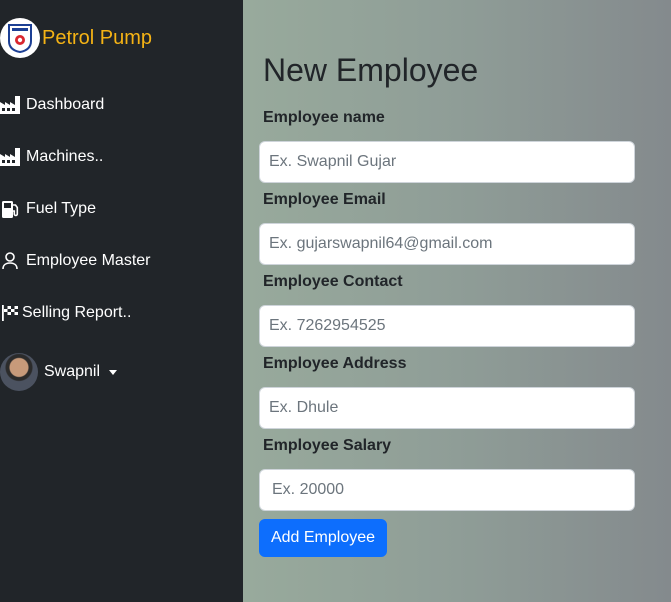 Image resolution: width=671 pixels, height=602 pixels. Describe the element at coordinates (65, 156) in the screenshot. I see `sidebar-item-label: Machines..` at that location.